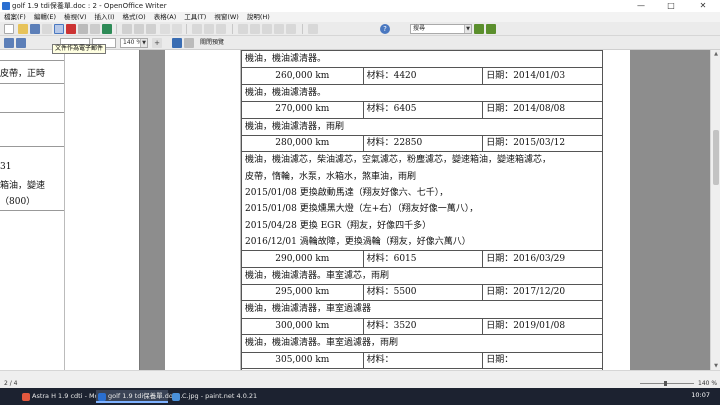  I want to click on hyperlink-icon, so click(197, 29).